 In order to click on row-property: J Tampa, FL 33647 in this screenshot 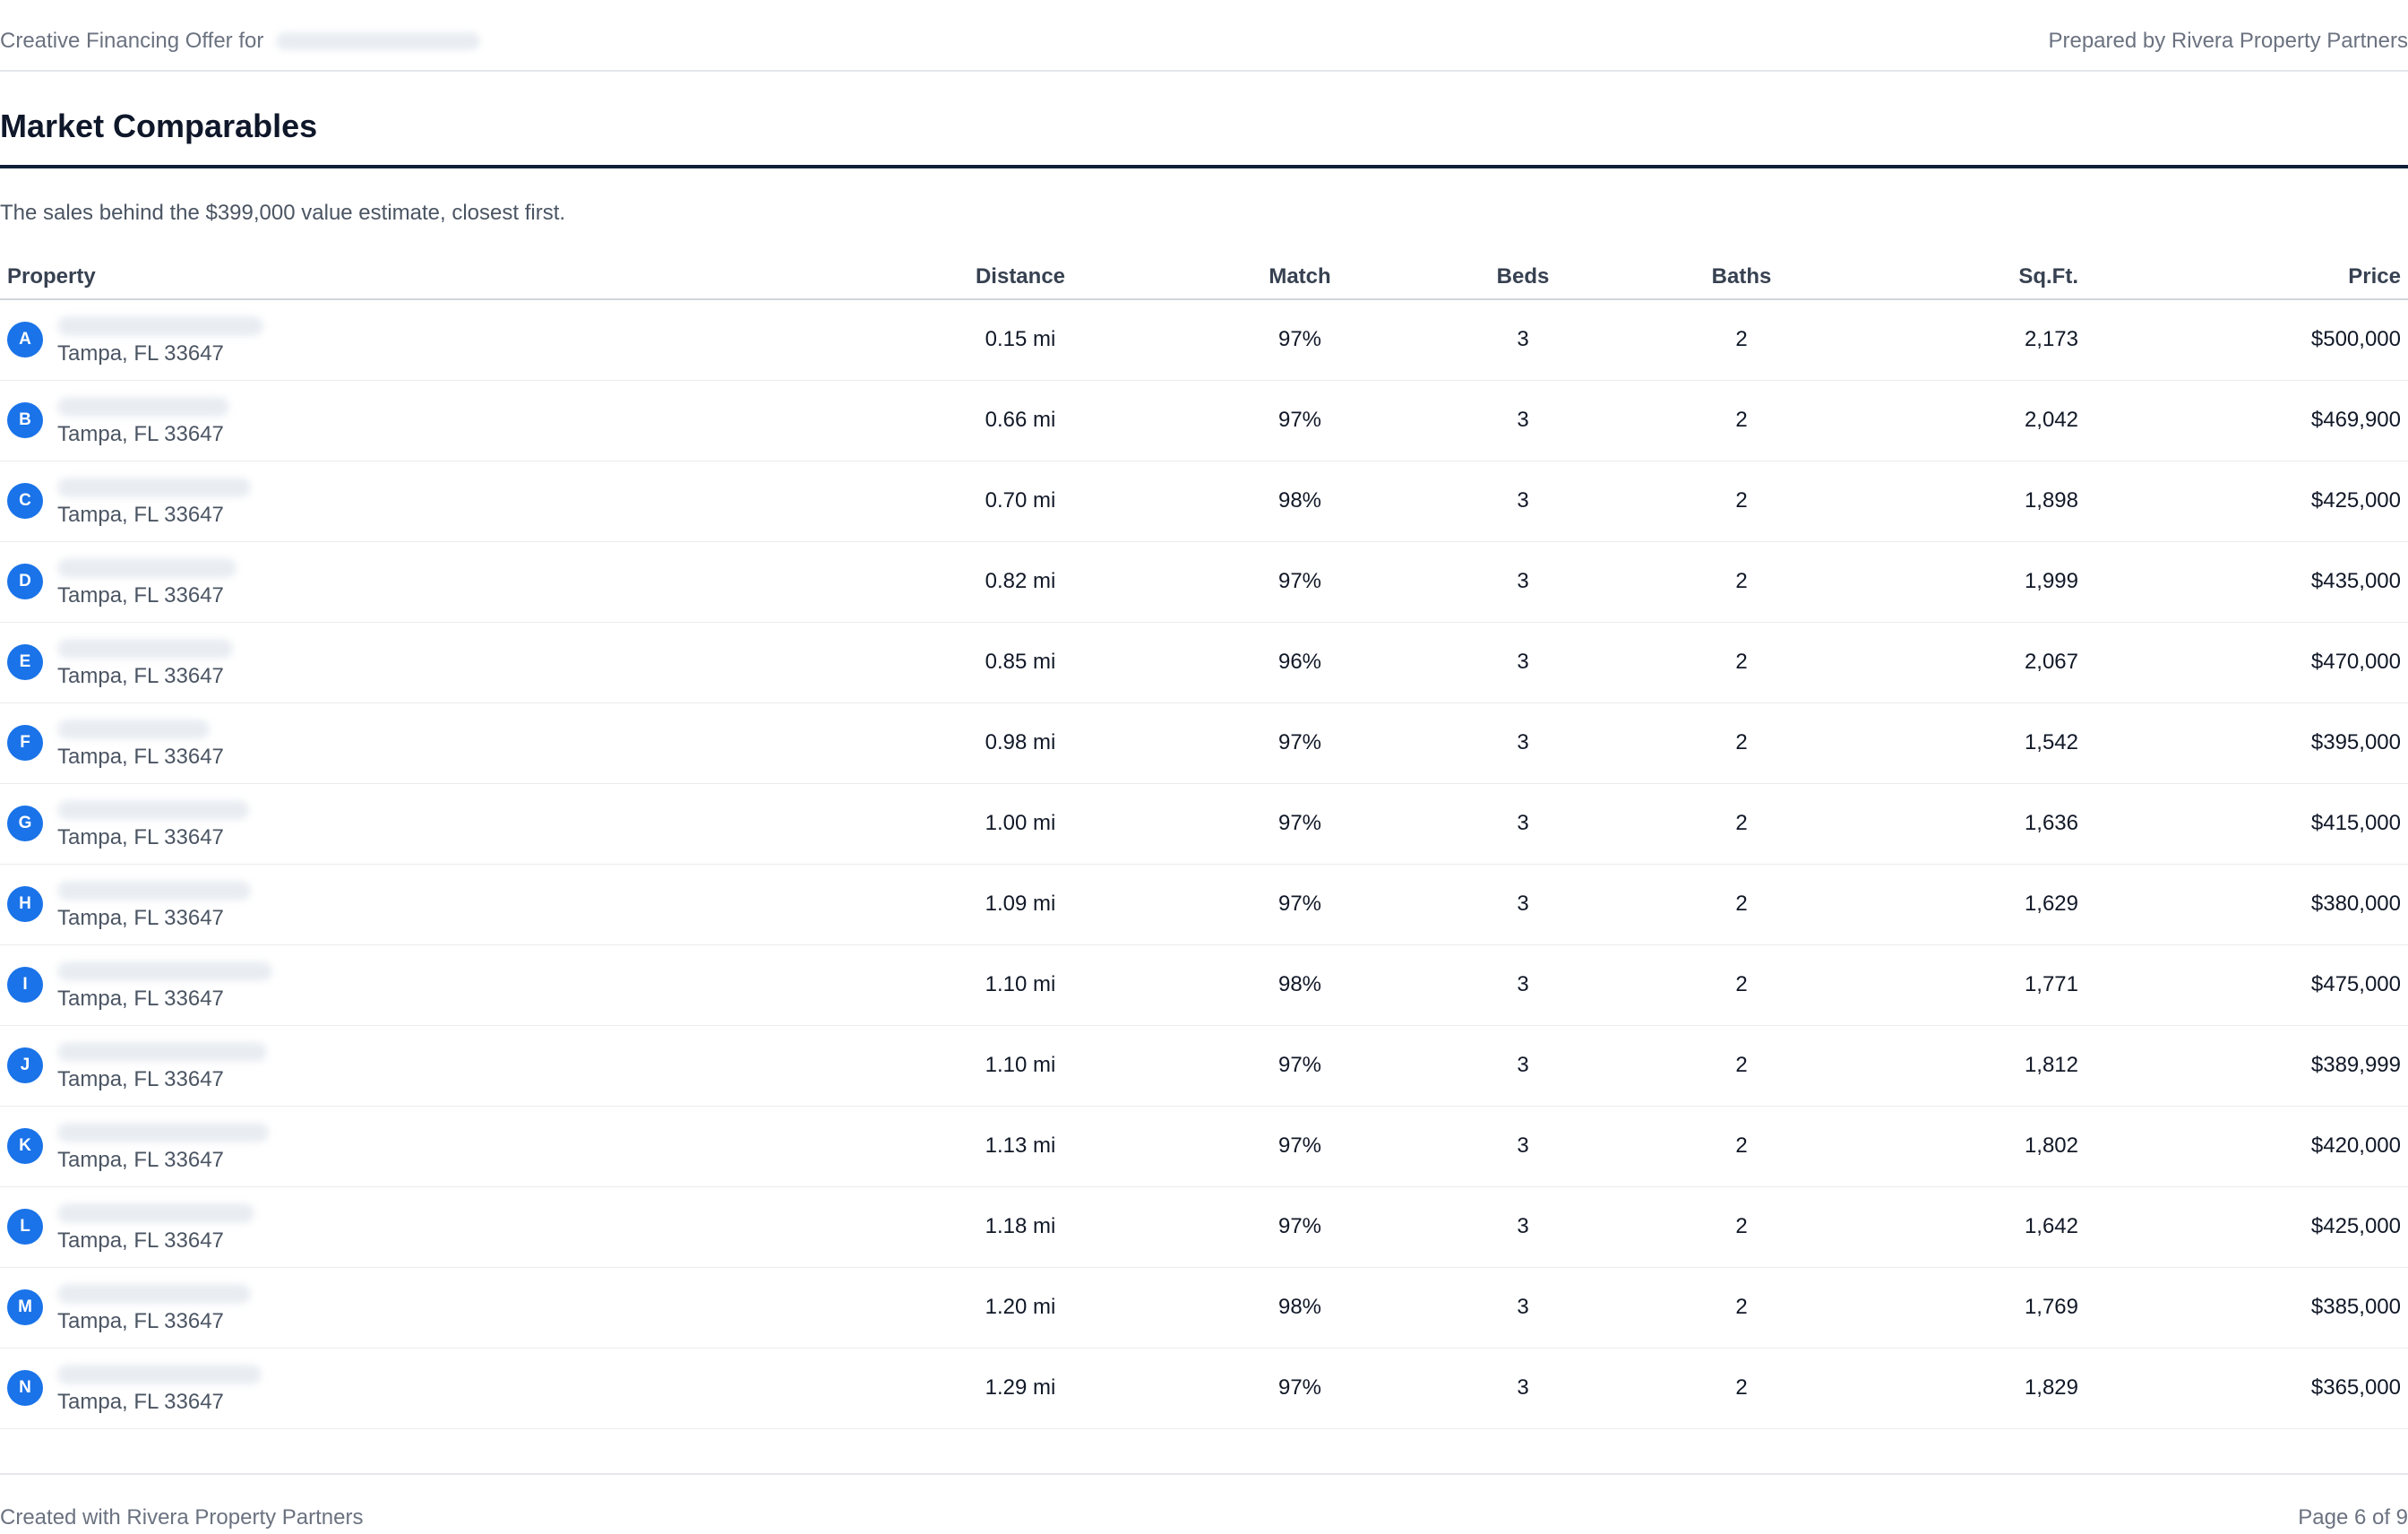, I will do `click(448, 1066)`.